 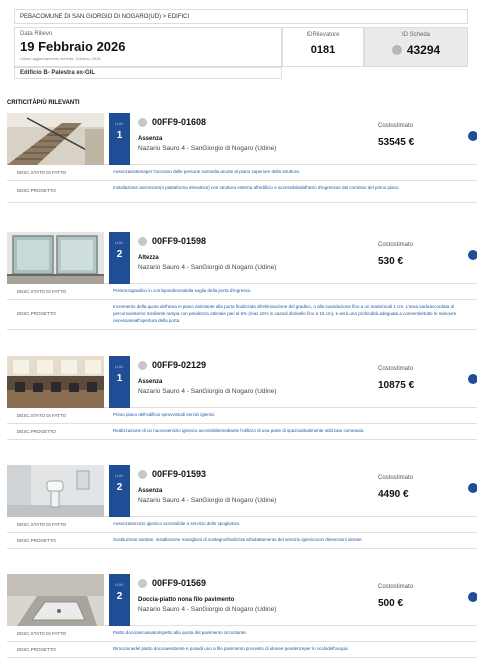 What do you see at coordinates (396, 385) in the screenshot?
I see `cost-value: 10875 €` at bounding box center [396, 385].